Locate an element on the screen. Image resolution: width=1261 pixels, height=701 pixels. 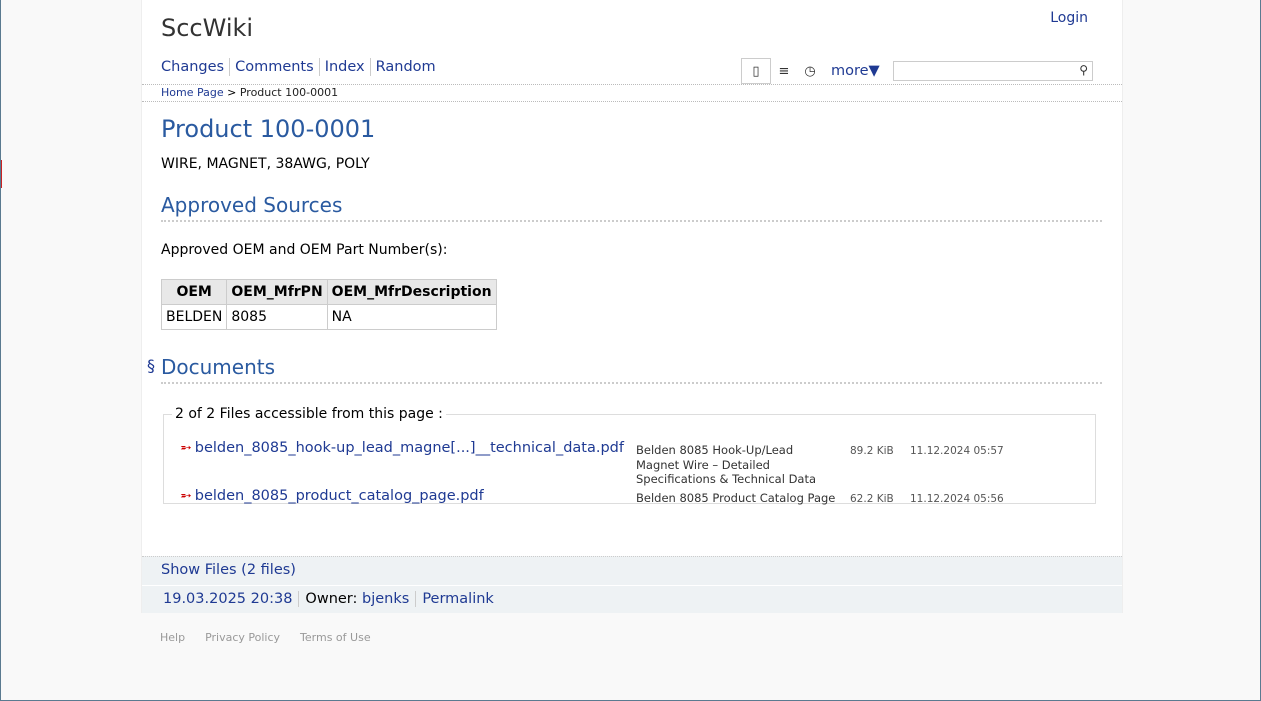
breadcrumb-home: Home Page is located at coordinates (192, 92).